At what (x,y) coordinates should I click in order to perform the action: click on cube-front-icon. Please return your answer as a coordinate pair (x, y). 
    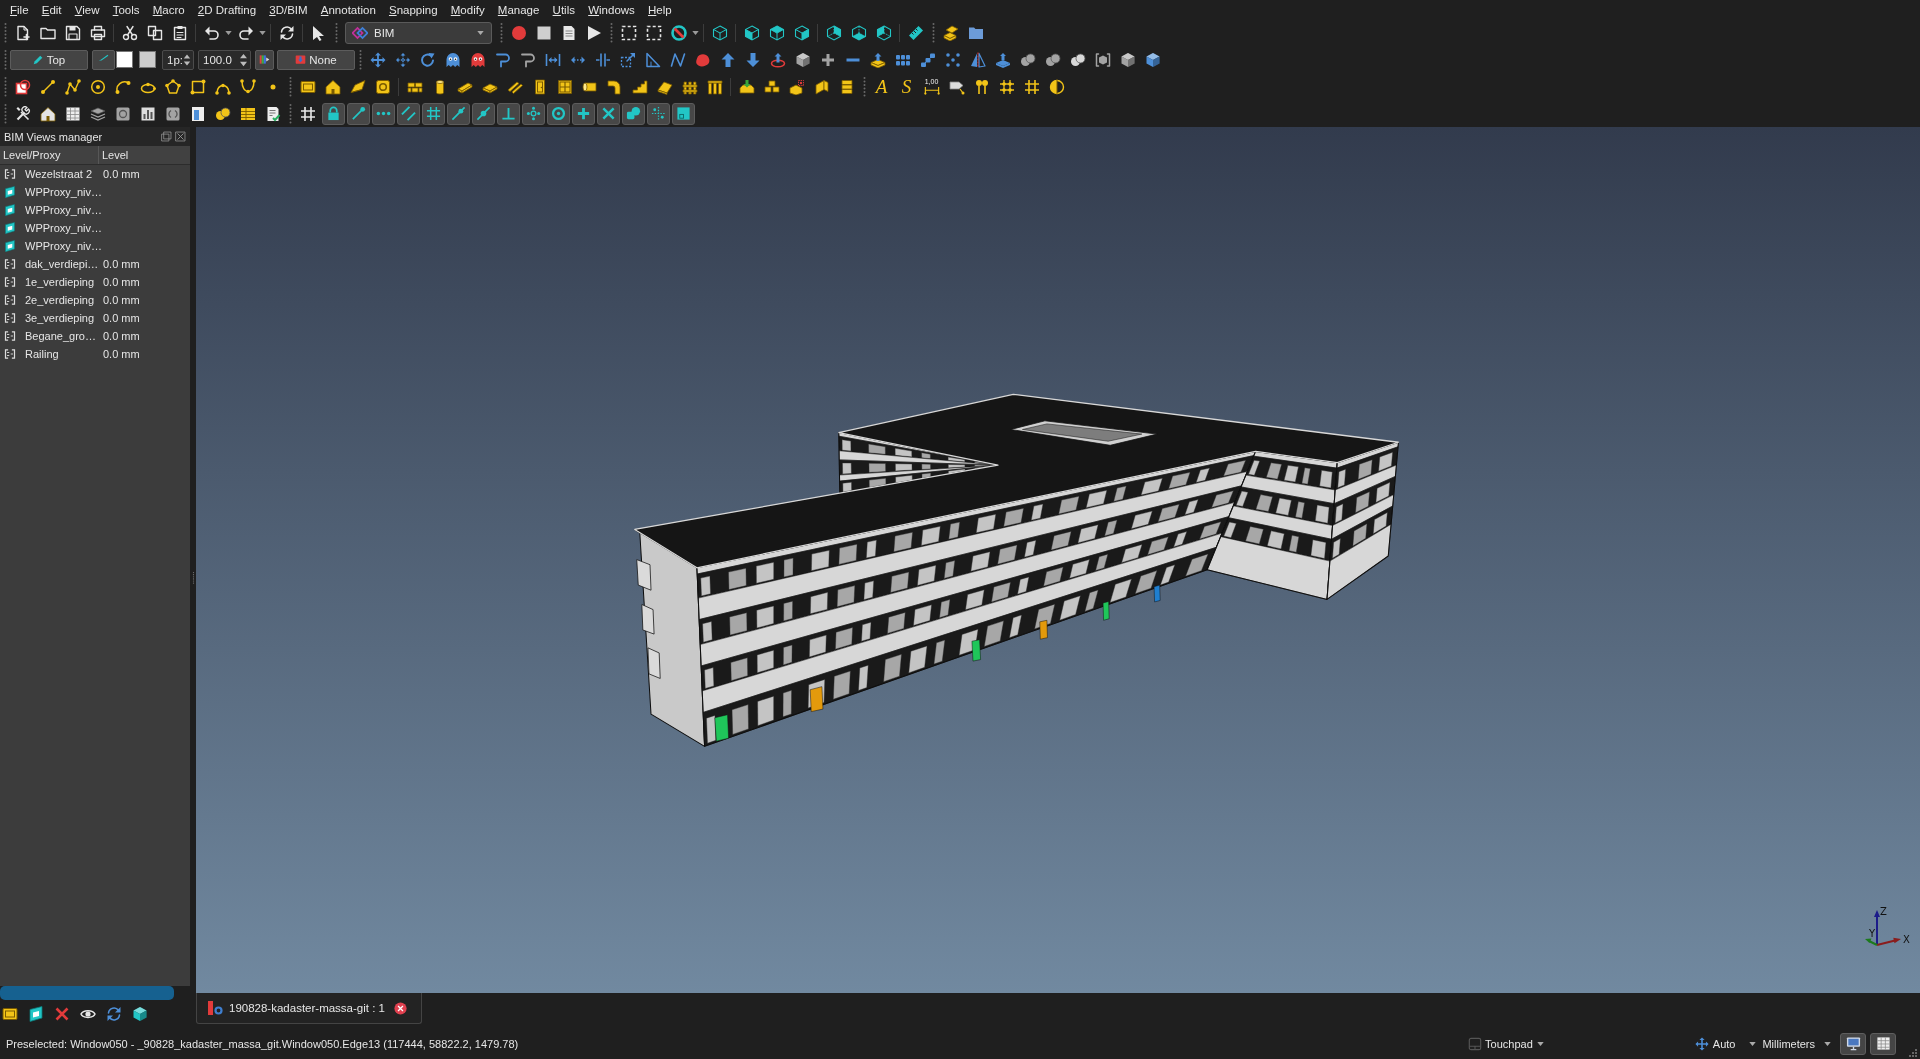
    Looking at the image, I should click on (751, 32).